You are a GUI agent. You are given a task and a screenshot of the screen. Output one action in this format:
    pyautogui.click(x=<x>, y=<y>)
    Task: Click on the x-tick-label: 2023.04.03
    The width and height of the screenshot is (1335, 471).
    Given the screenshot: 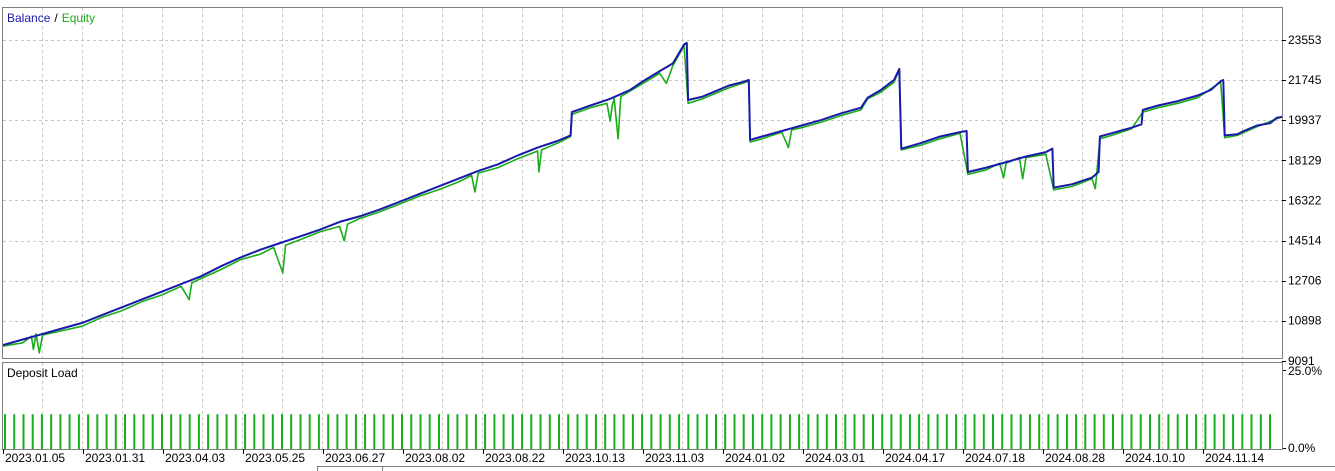 What is the action you would take?
    pyautogui.click(x=195, y=458)
    